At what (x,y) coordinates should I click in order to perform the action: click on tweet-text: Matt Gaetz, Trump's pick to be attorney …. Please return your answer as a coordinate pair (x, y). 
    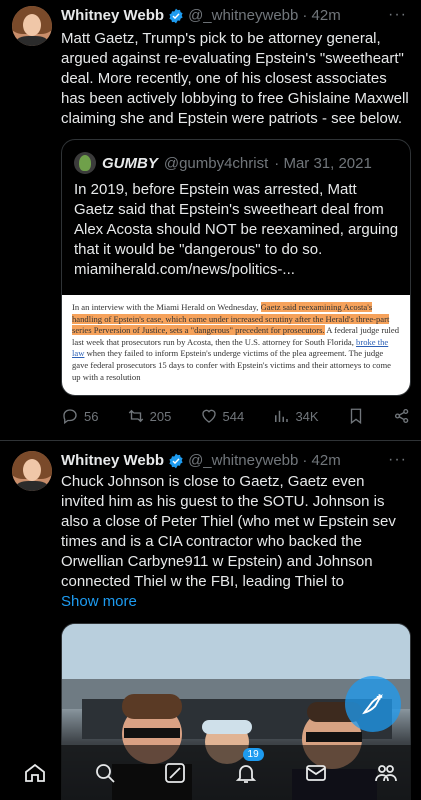
    Looking at the image, I should click on (235, 78).